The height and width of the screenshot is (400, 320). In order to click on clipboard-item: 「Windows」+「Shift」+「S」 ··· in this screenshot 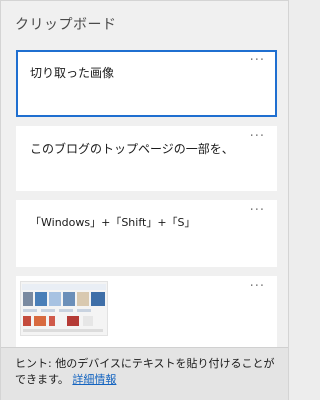, I will do `click(146, 233)`.